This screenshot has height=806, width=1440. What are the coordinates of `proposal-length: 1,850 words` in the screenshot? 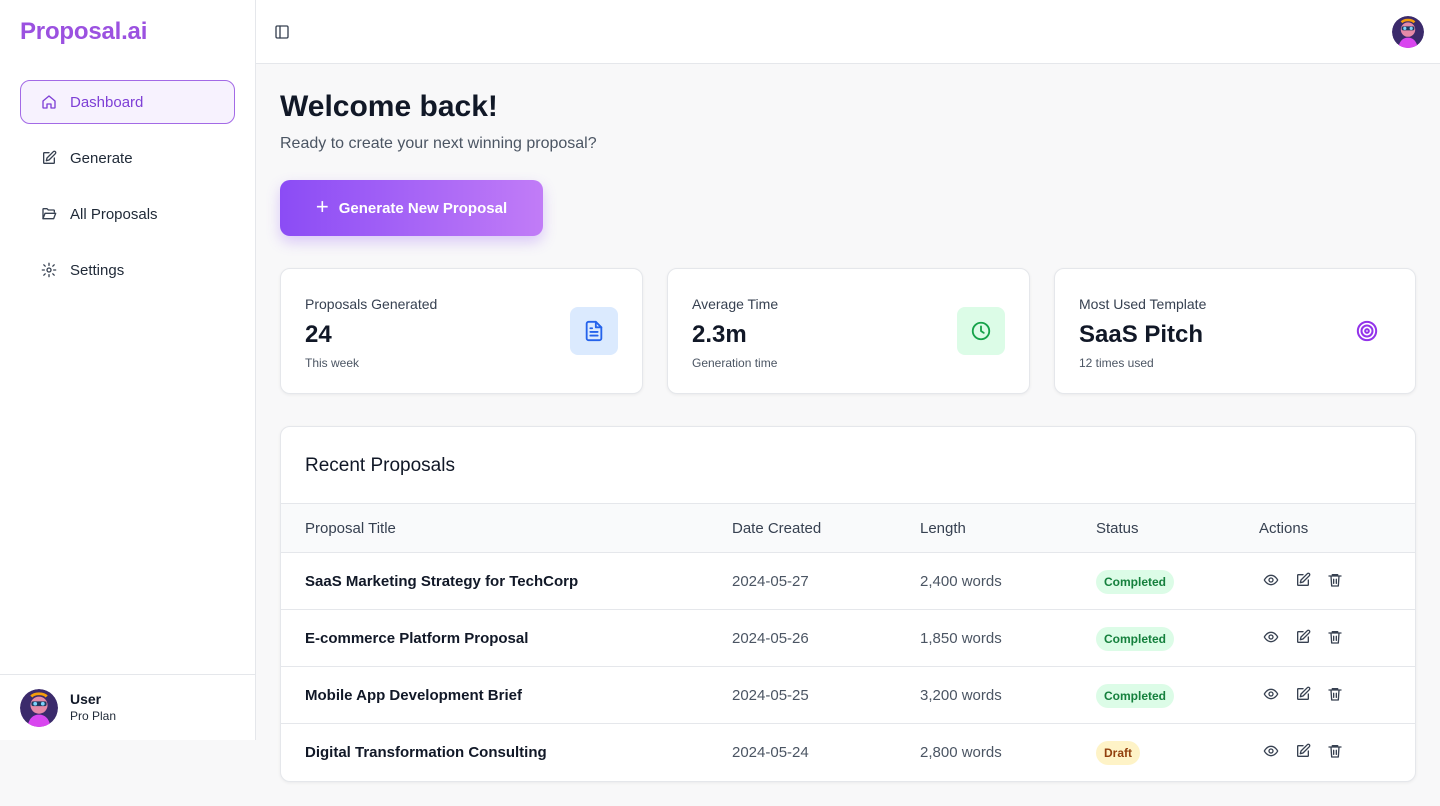 It's located at (961, 638).